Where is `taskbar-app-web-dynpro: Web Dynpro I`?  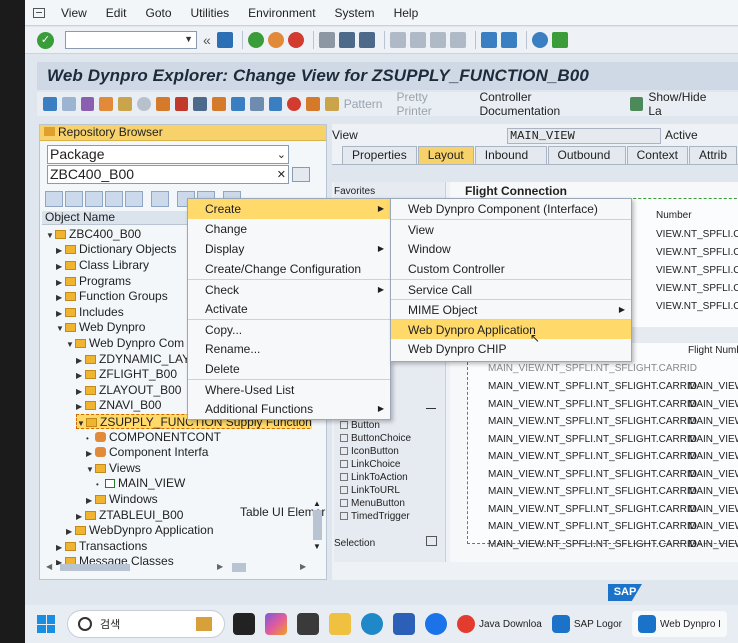 taskbar-app-web-dynpro: Web Dynpro I is located at coordinates (679, 624).